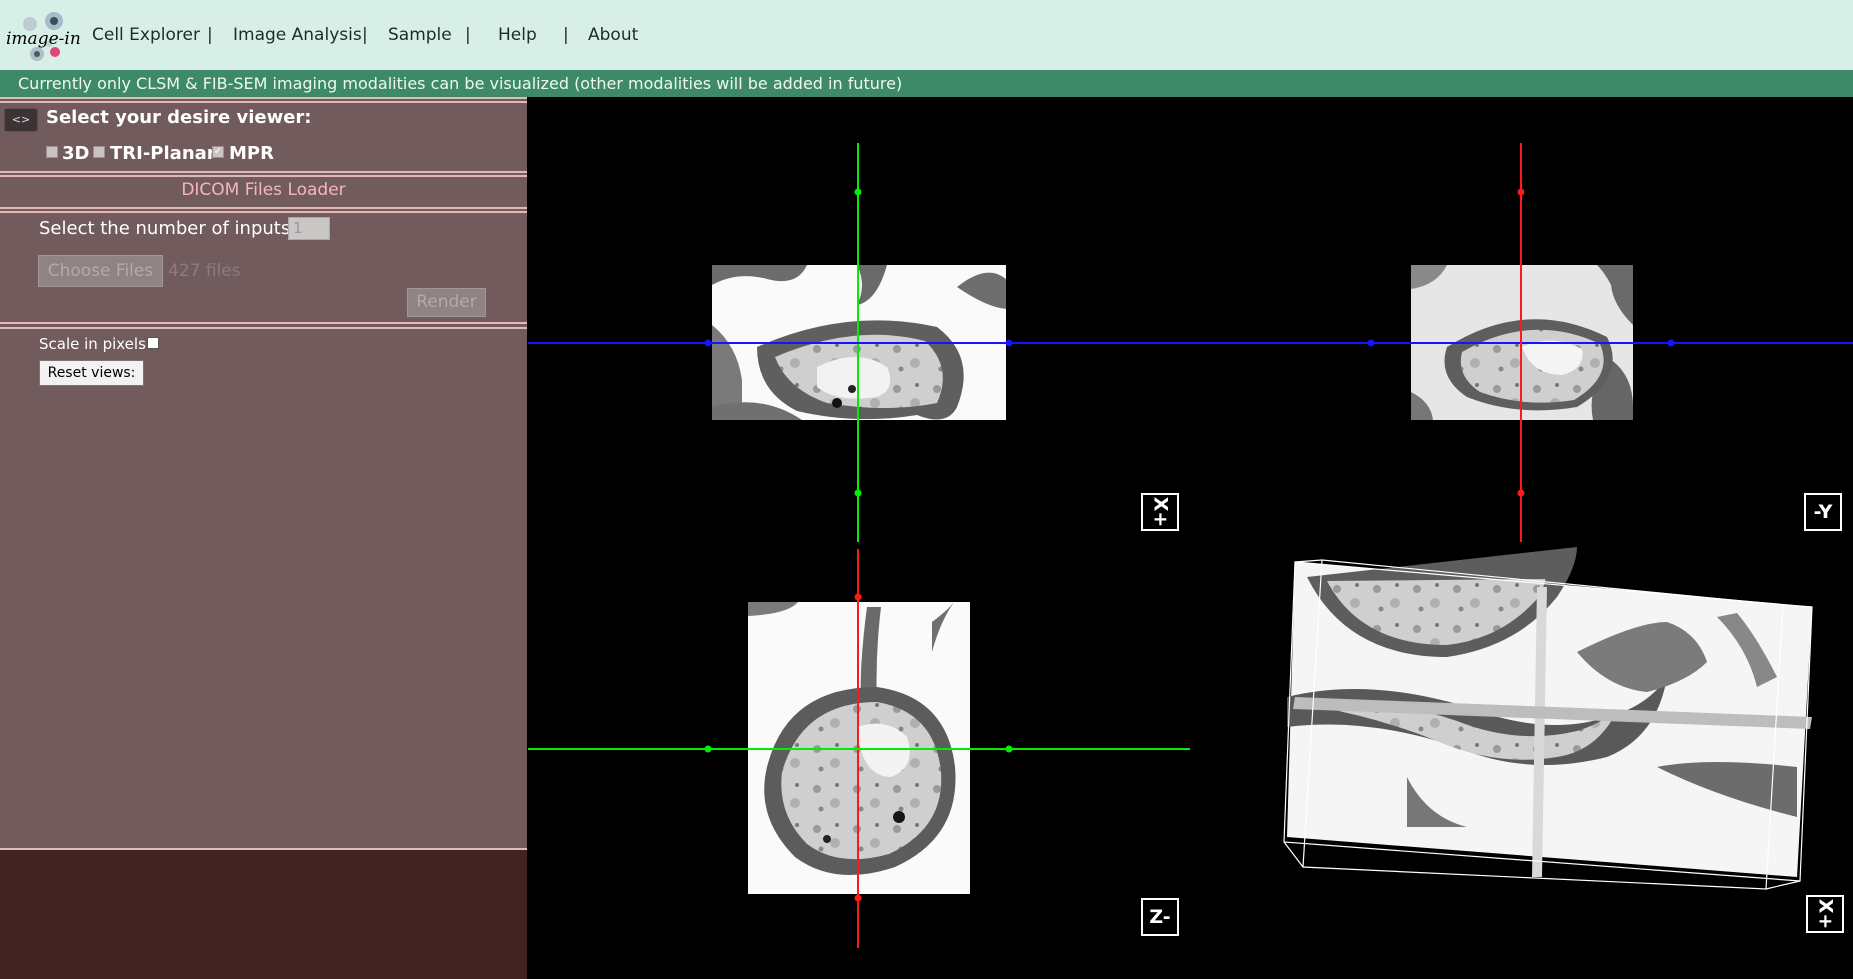 This screenshot has height=979, width=1853. I want to click on nav-about: About, so click(613, 35).